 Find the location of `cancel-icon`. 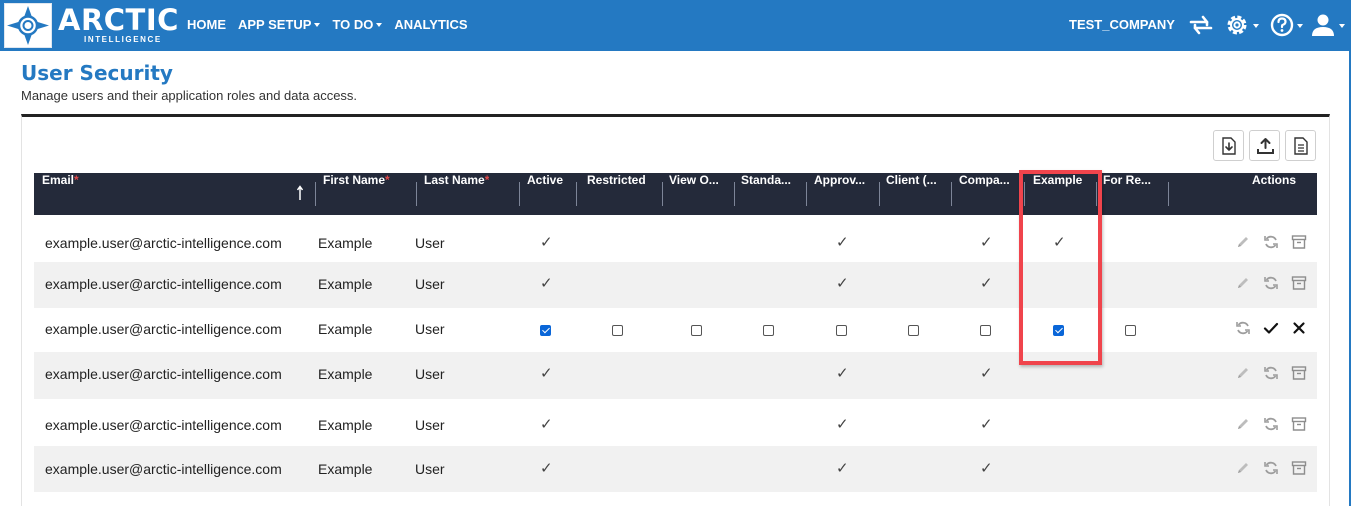

cancel-icon is located at coordinates (1299, 328).